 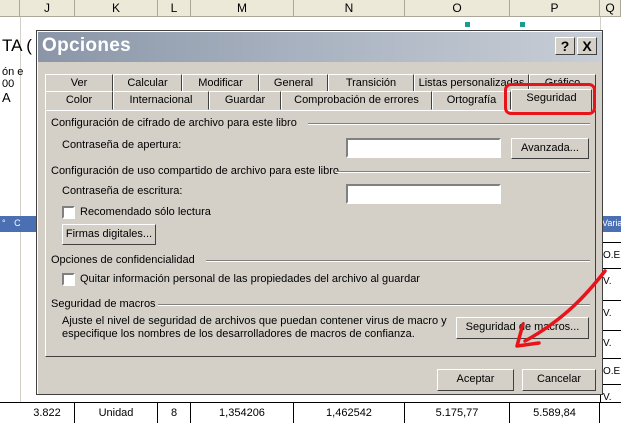 I want to click on group-title-confidencialidad: Opciones de confidencialidad, so click(x=123, y=260).